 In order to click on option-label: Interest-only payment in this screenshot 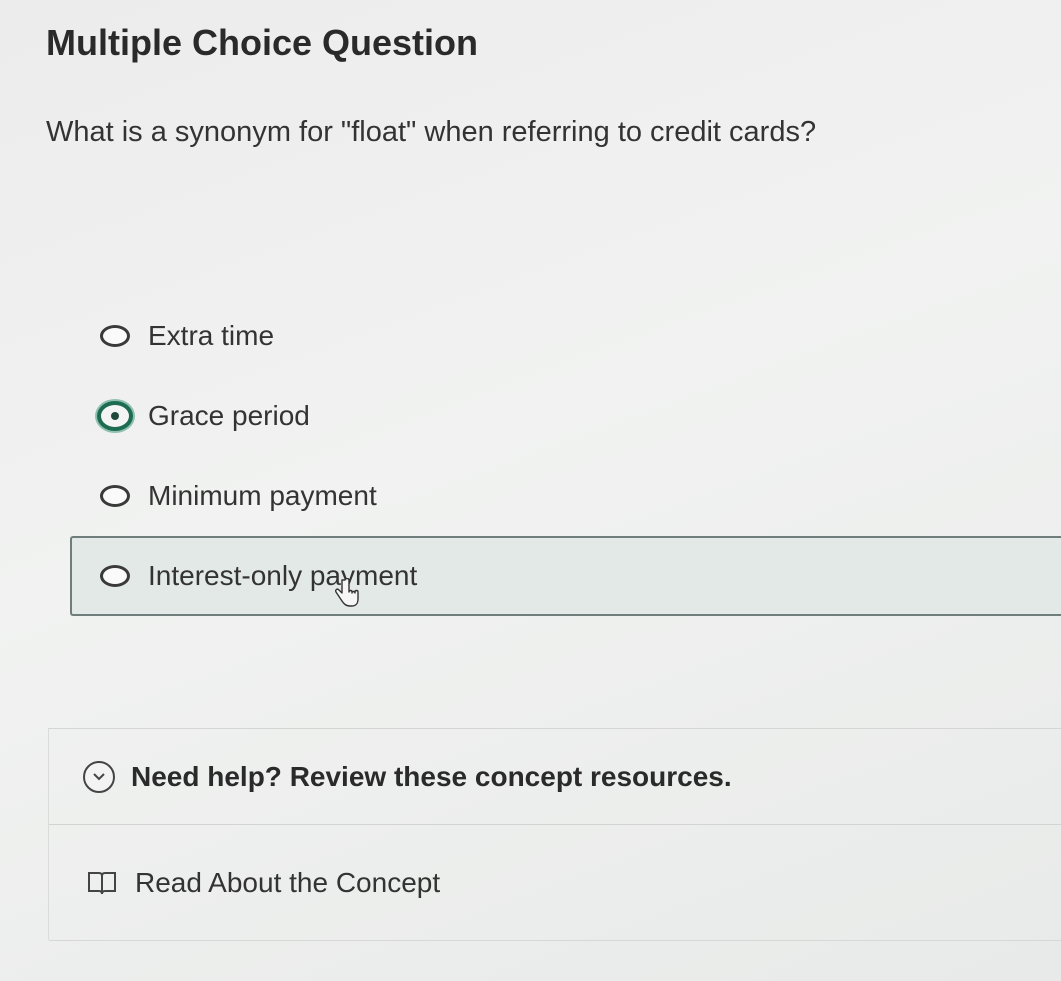, I will do `click(283, 575)`.